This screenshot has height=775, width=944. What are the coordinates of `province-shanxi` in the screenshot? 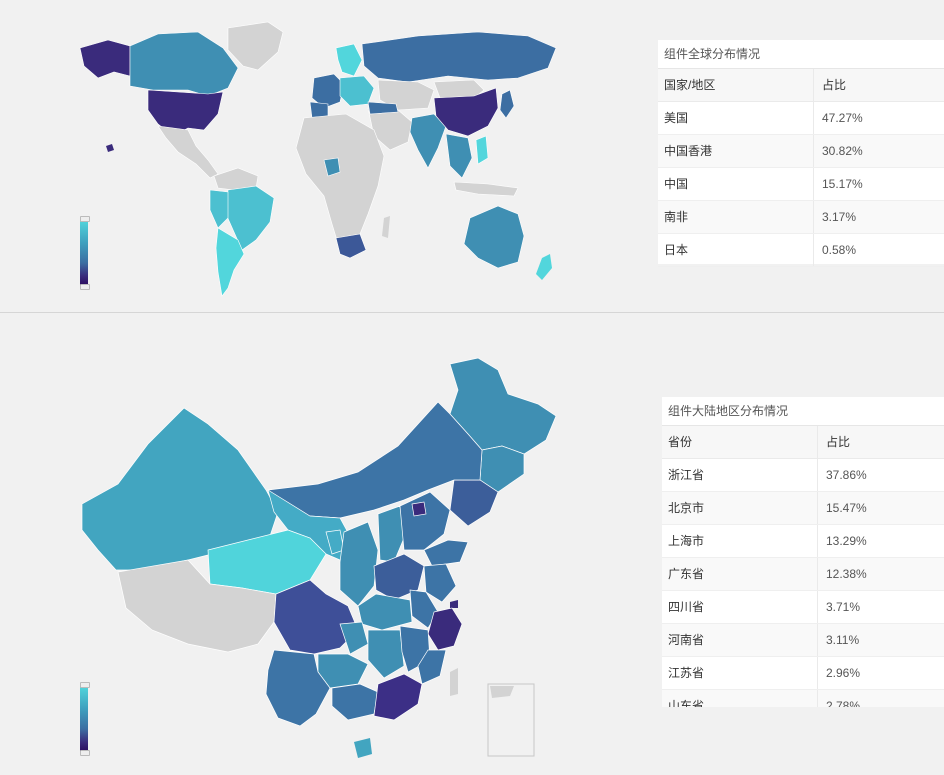 It's located at (391, 534).